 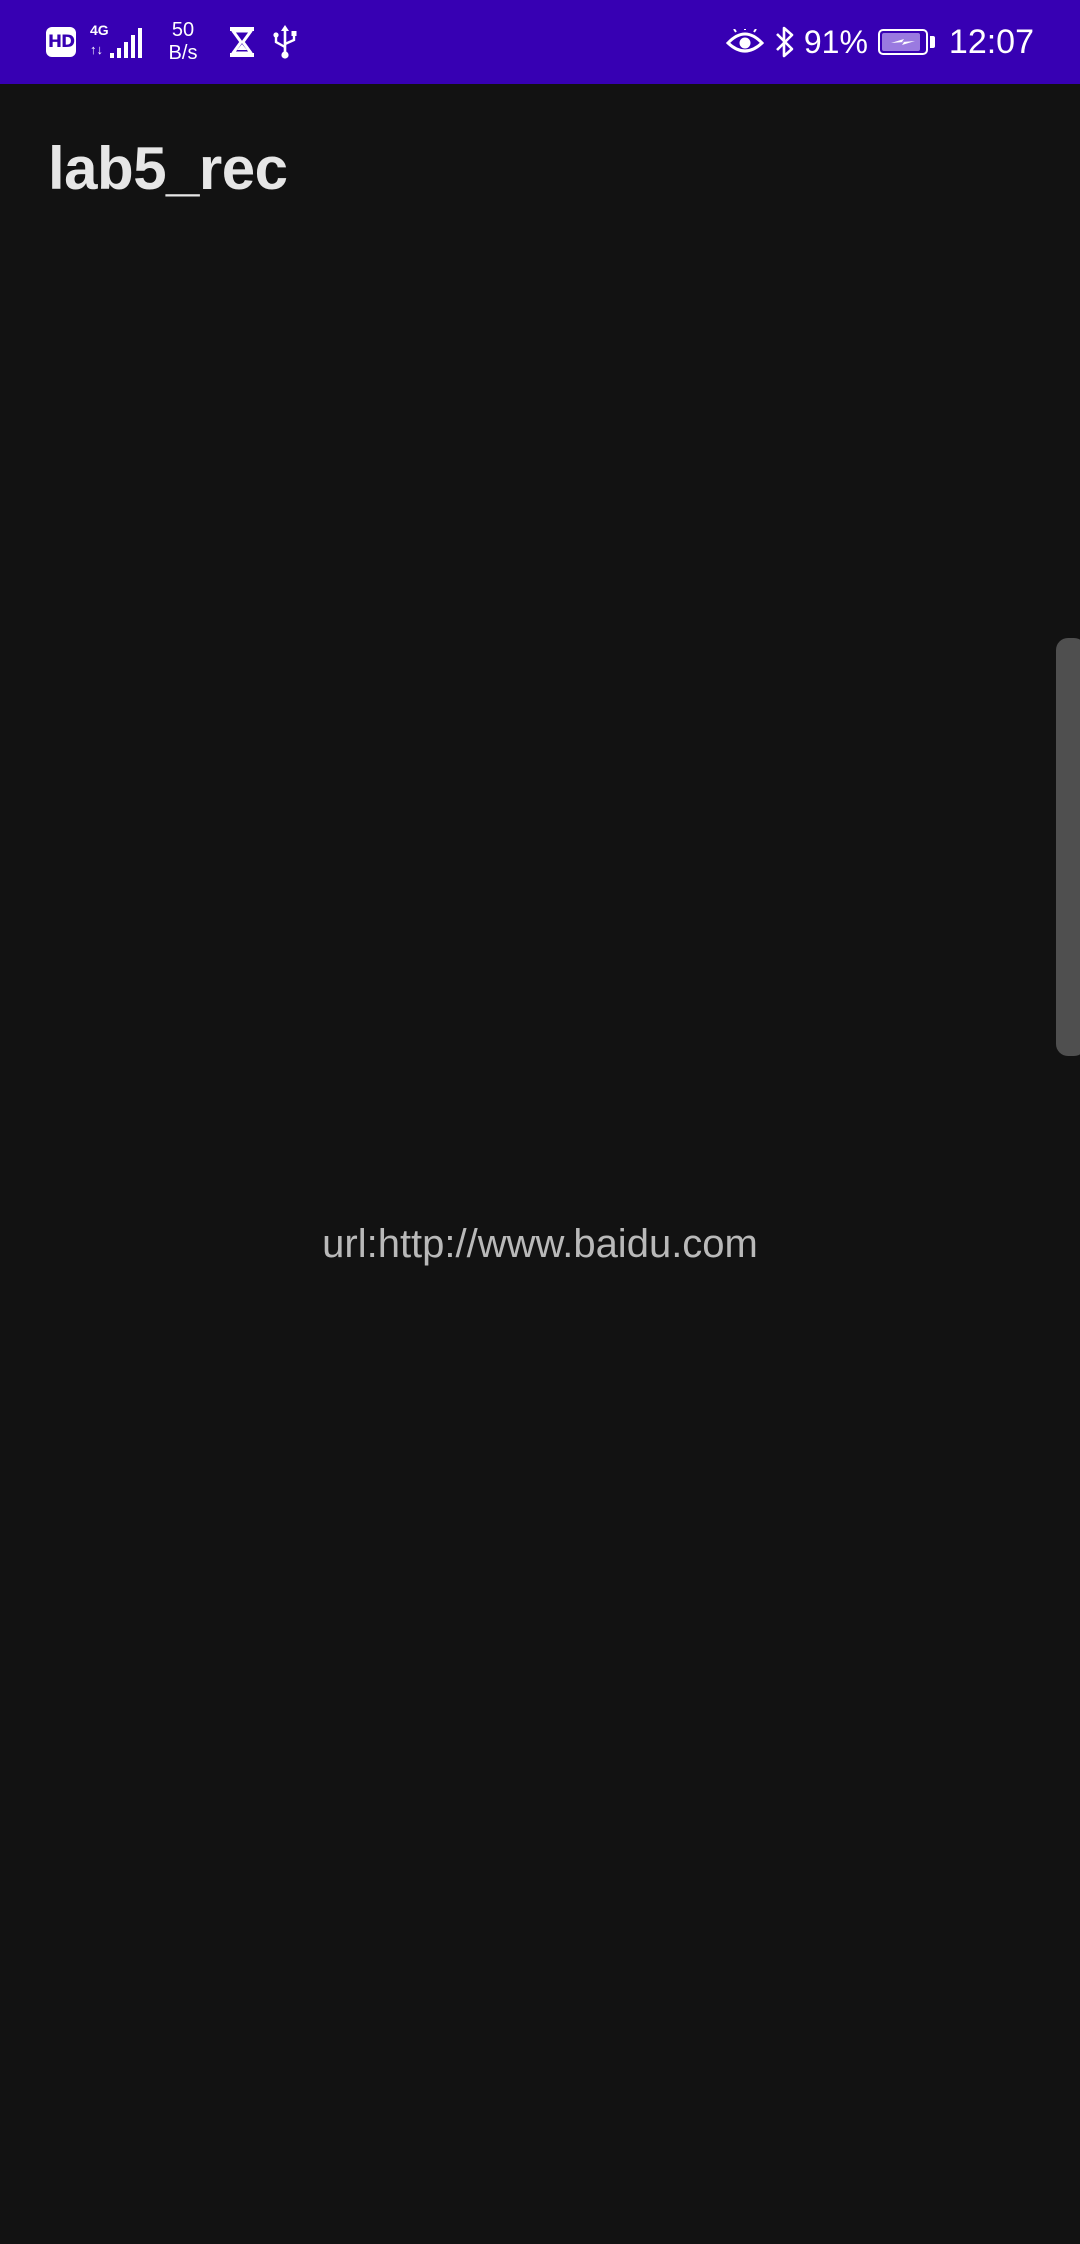 What do you see at coordinates (168, 168) in the screenshot?
I see `app-title: lab5_rec` at bounding box center [168, 168].